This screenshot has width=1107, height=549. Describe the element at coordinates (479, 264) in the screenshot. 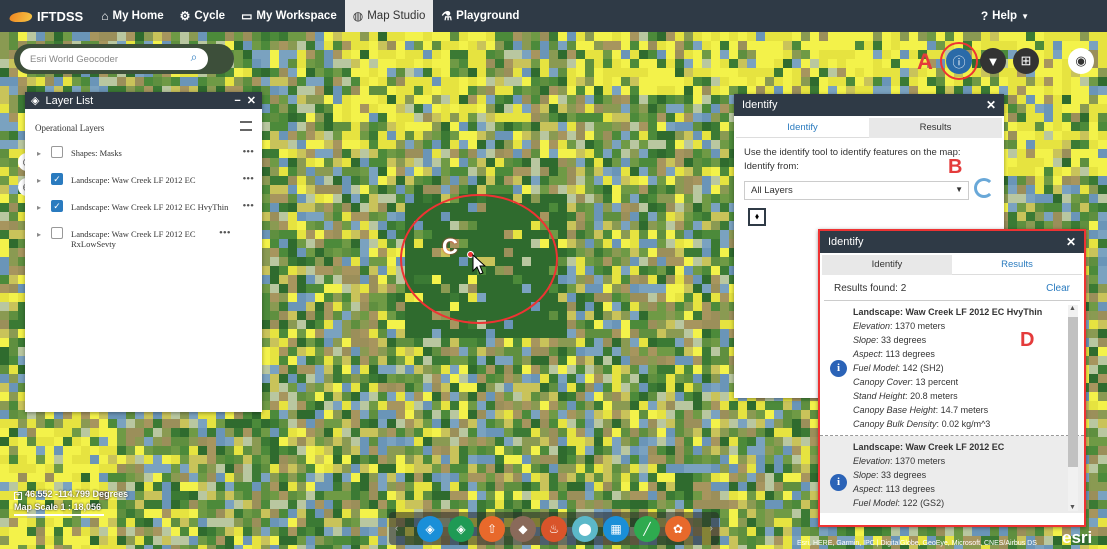

I see `cursor-icon` at that location.